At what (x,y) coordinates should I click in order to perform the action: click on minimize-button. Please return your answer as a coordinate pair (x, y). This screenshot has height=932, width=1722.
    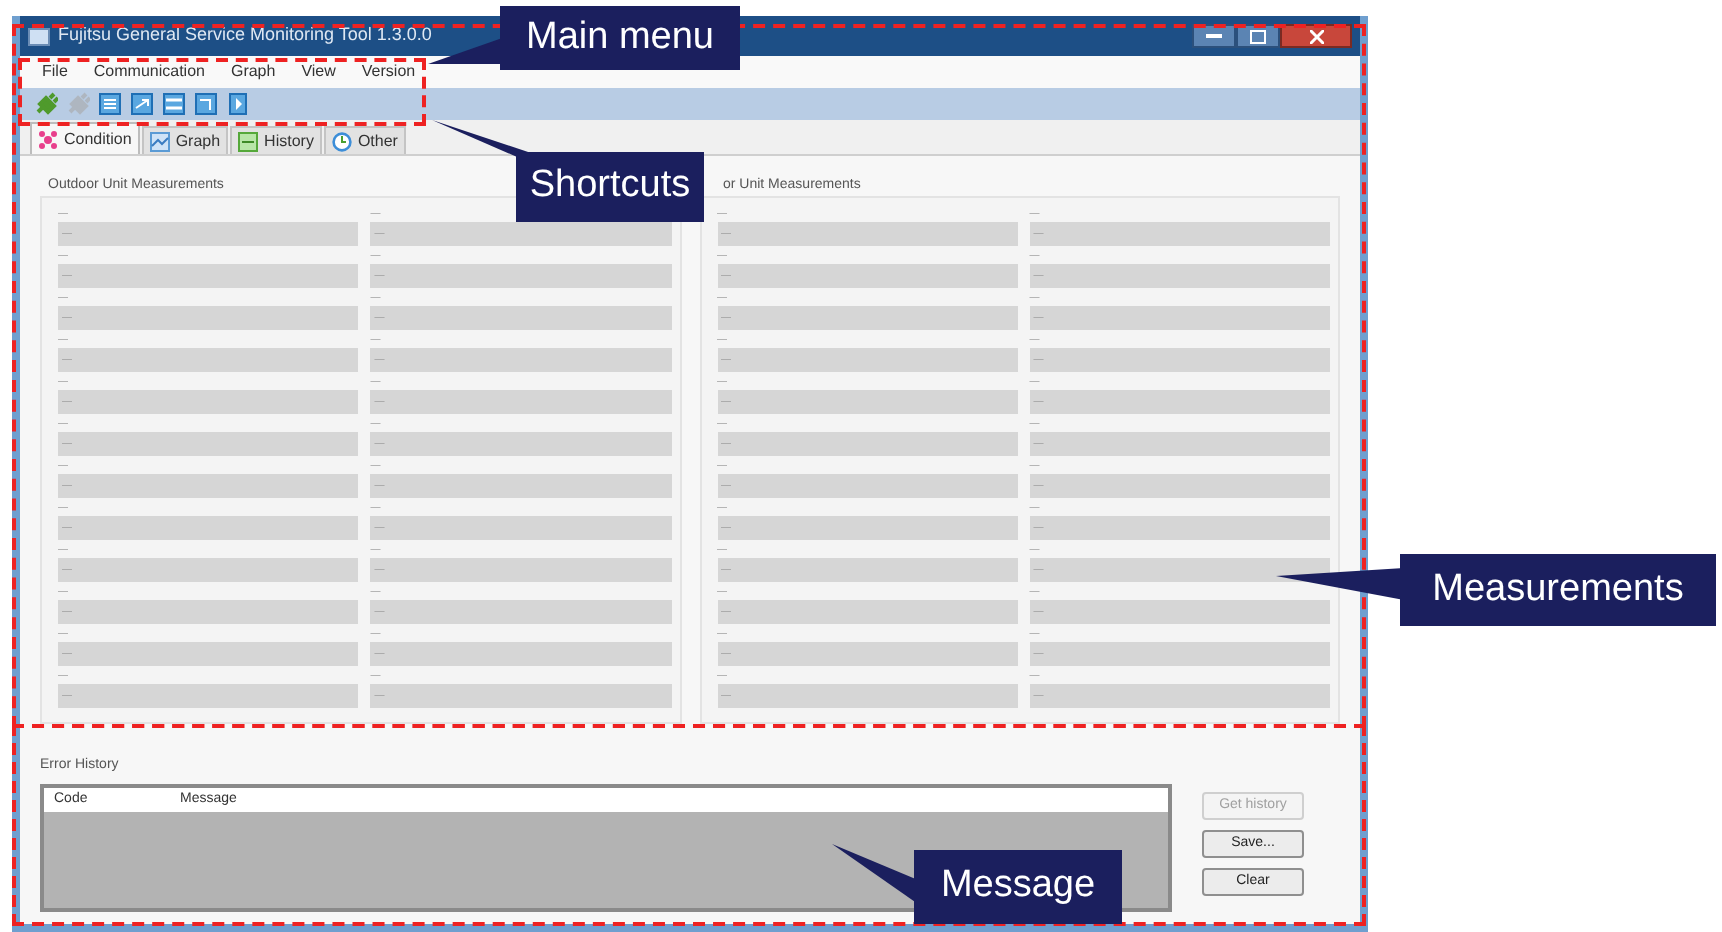
    Looking at the image, I should click on (1214, 36).